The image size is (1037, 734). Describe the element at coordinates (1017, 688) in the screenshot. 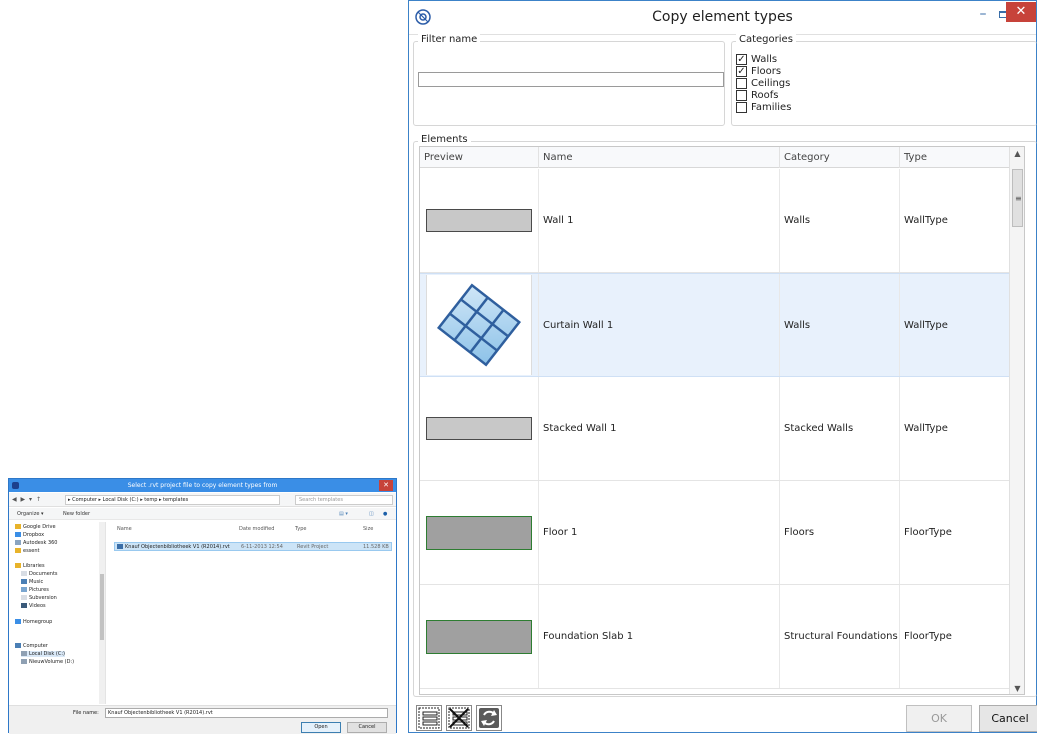

I see `scroll-down-icon: ▼` at that location.